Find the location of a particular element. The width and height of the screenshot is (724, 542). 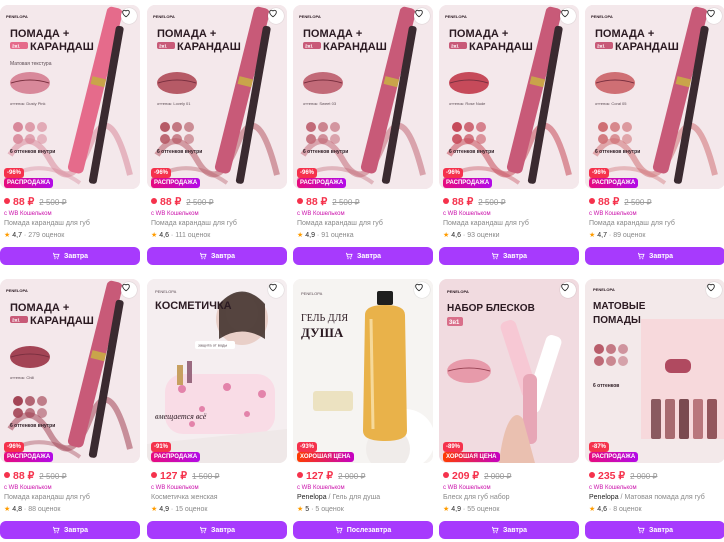

price-row: 235 ₽ 2 000 ₽ is located at coordinates (623, 477).